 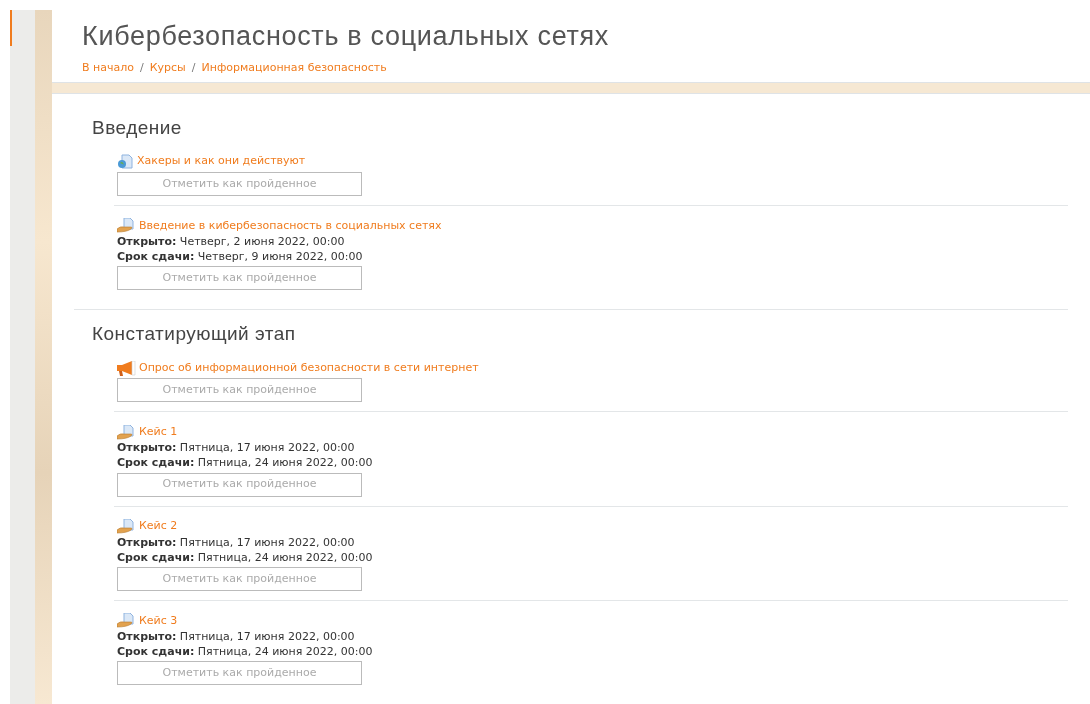 I want to click on activity-link: Кейс 3, so click(x=158, y=620).